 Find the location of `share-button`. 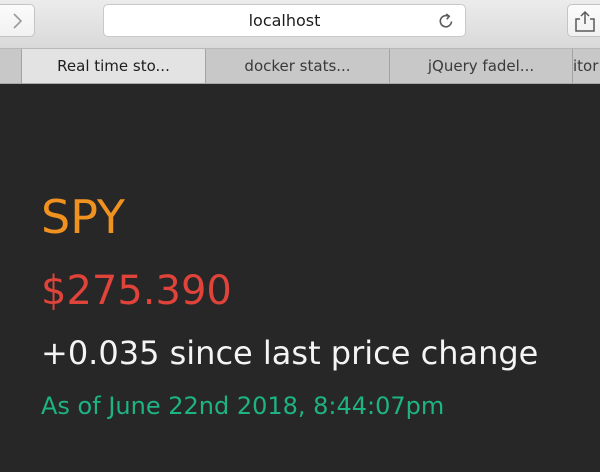

share-button is located at coordinates (583, 20).